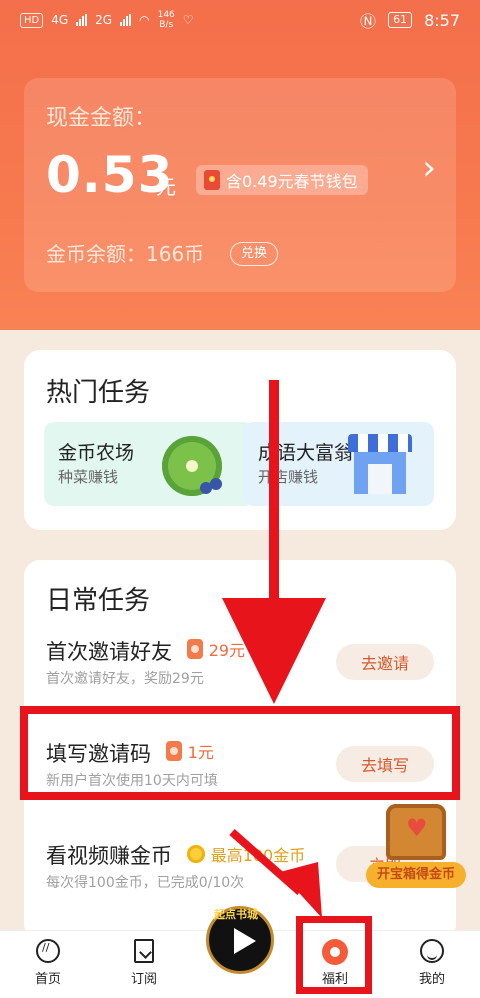  Describe the element at coordinates (432, 964) in the screenshot. I see `nav-item-profile: 我的` at that location.